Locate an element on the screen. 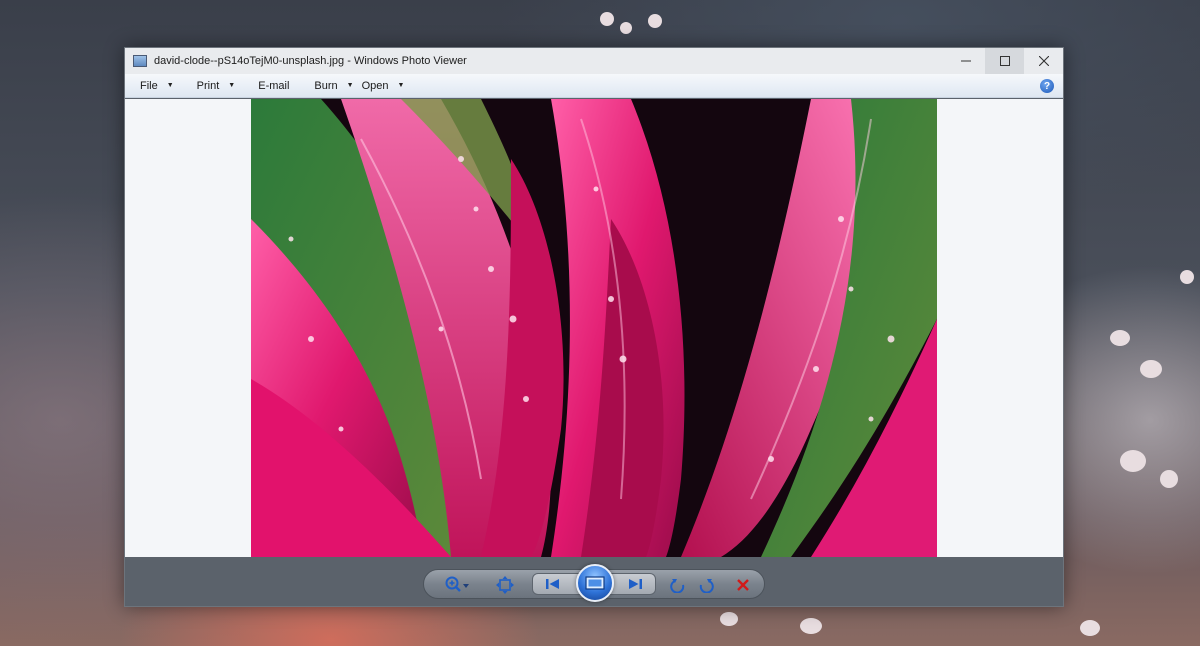  menu-burn: Burn ▼ is located at coordinates (329, 86).